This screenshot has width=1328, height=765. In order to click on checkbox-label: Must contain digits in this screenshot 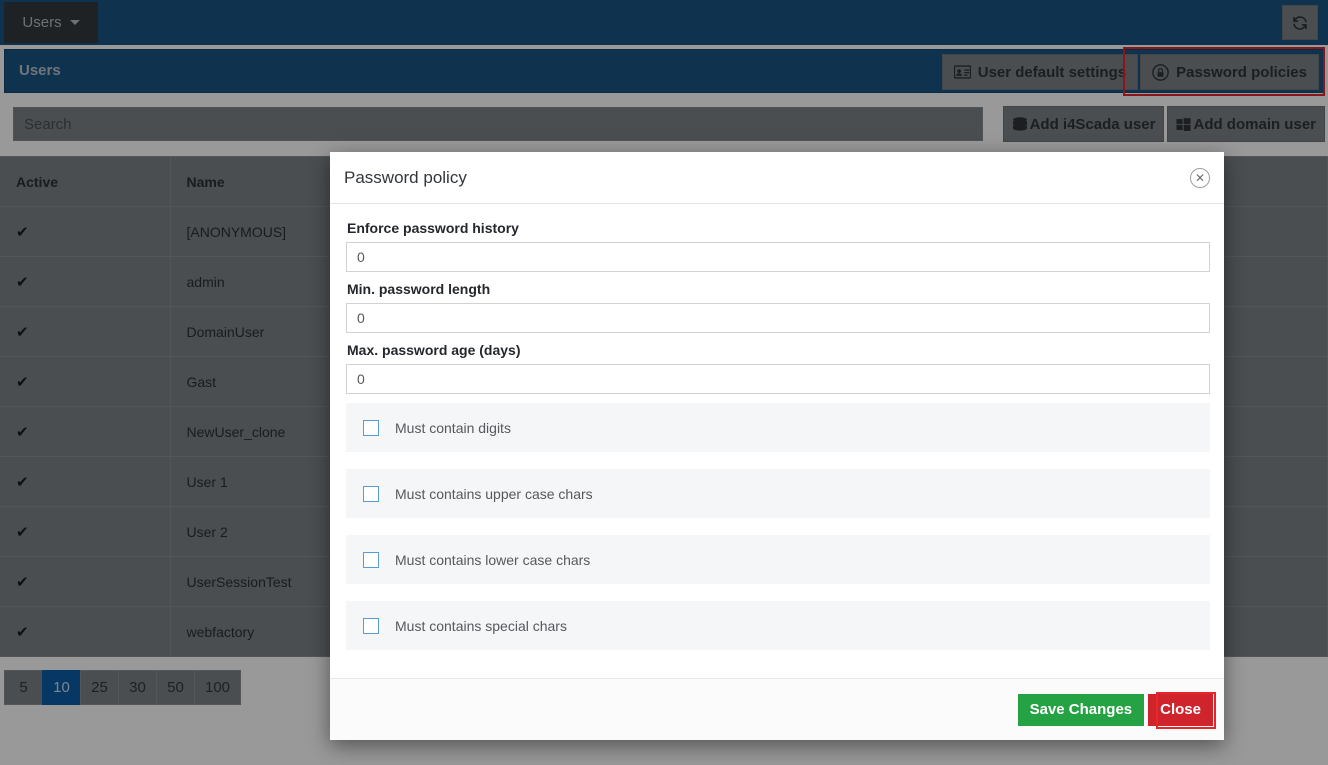, I will do `click(453, 427)`.